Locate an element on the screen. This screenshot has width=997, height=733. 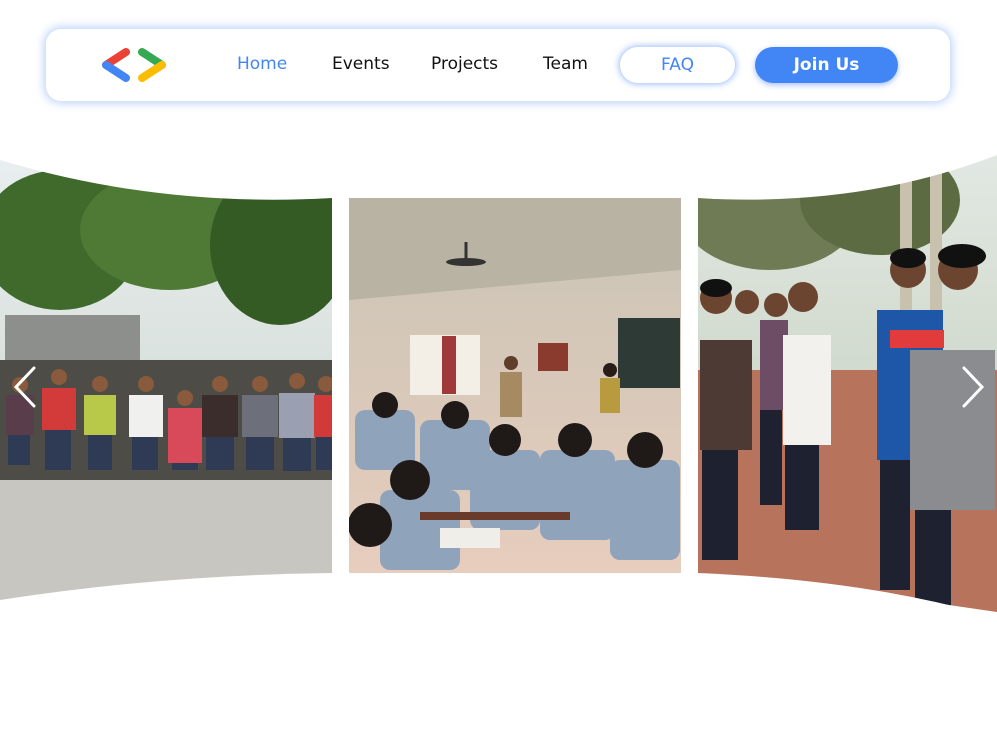
nav-link-events: Events is located at coordinates (361, 64).